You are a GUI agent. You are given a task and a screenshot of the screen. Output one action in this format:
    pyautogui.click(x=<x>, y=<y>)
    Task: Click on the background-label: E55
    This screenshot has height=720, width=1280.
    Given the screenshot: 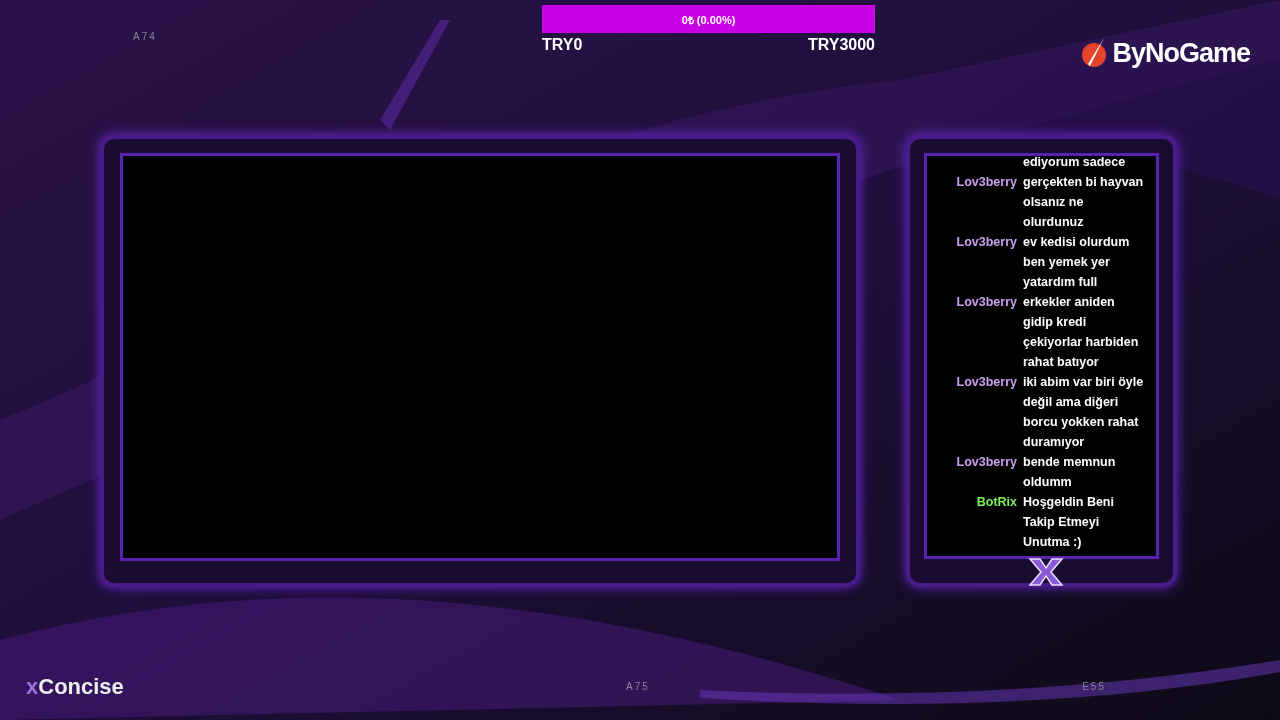 What is the action you would take?
    pyautogui.click(x=1094, y=686)
    